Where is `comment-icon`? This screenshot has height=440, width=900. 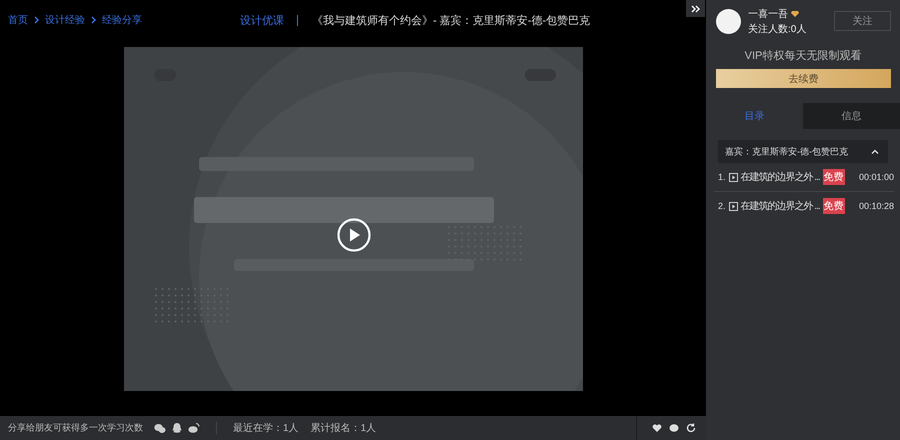
comment-icon is located at coordinates (674, 428).